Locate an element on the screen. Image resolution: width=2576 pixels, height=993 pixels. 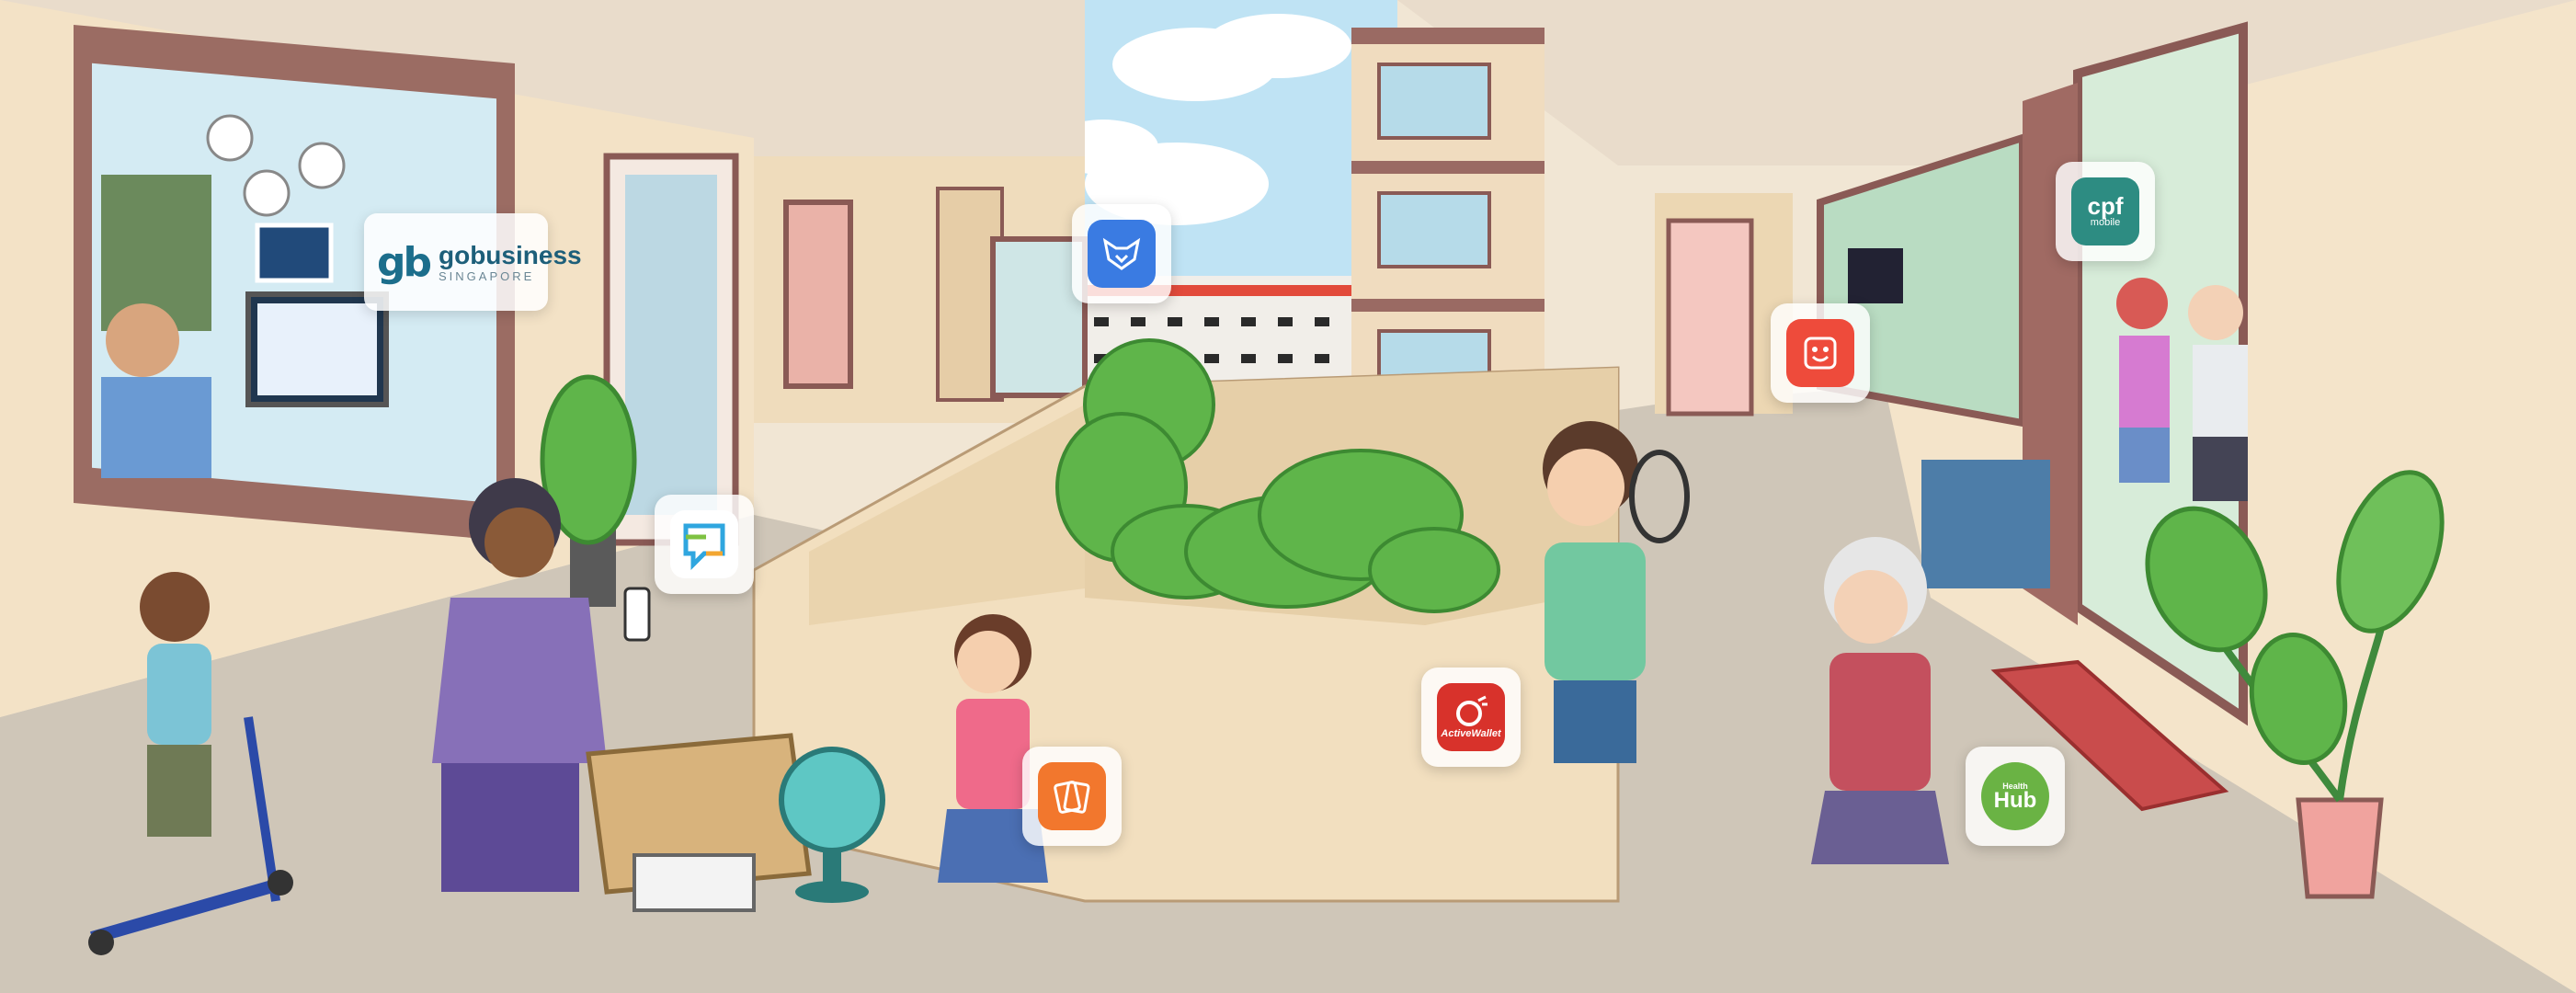
chat-app-icon is located at coordinates (704, 544).